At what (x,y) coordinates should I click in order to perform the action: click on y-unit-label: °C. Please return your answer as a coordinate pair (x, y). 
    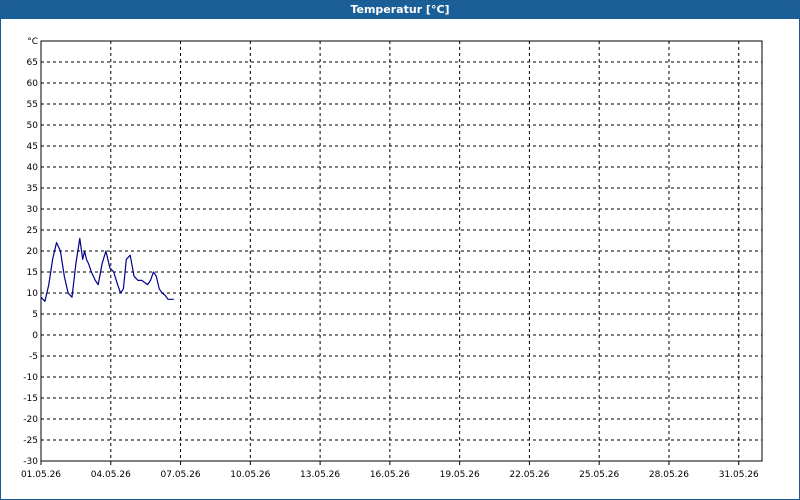
    Looking at the image, I should click on (32, 42).